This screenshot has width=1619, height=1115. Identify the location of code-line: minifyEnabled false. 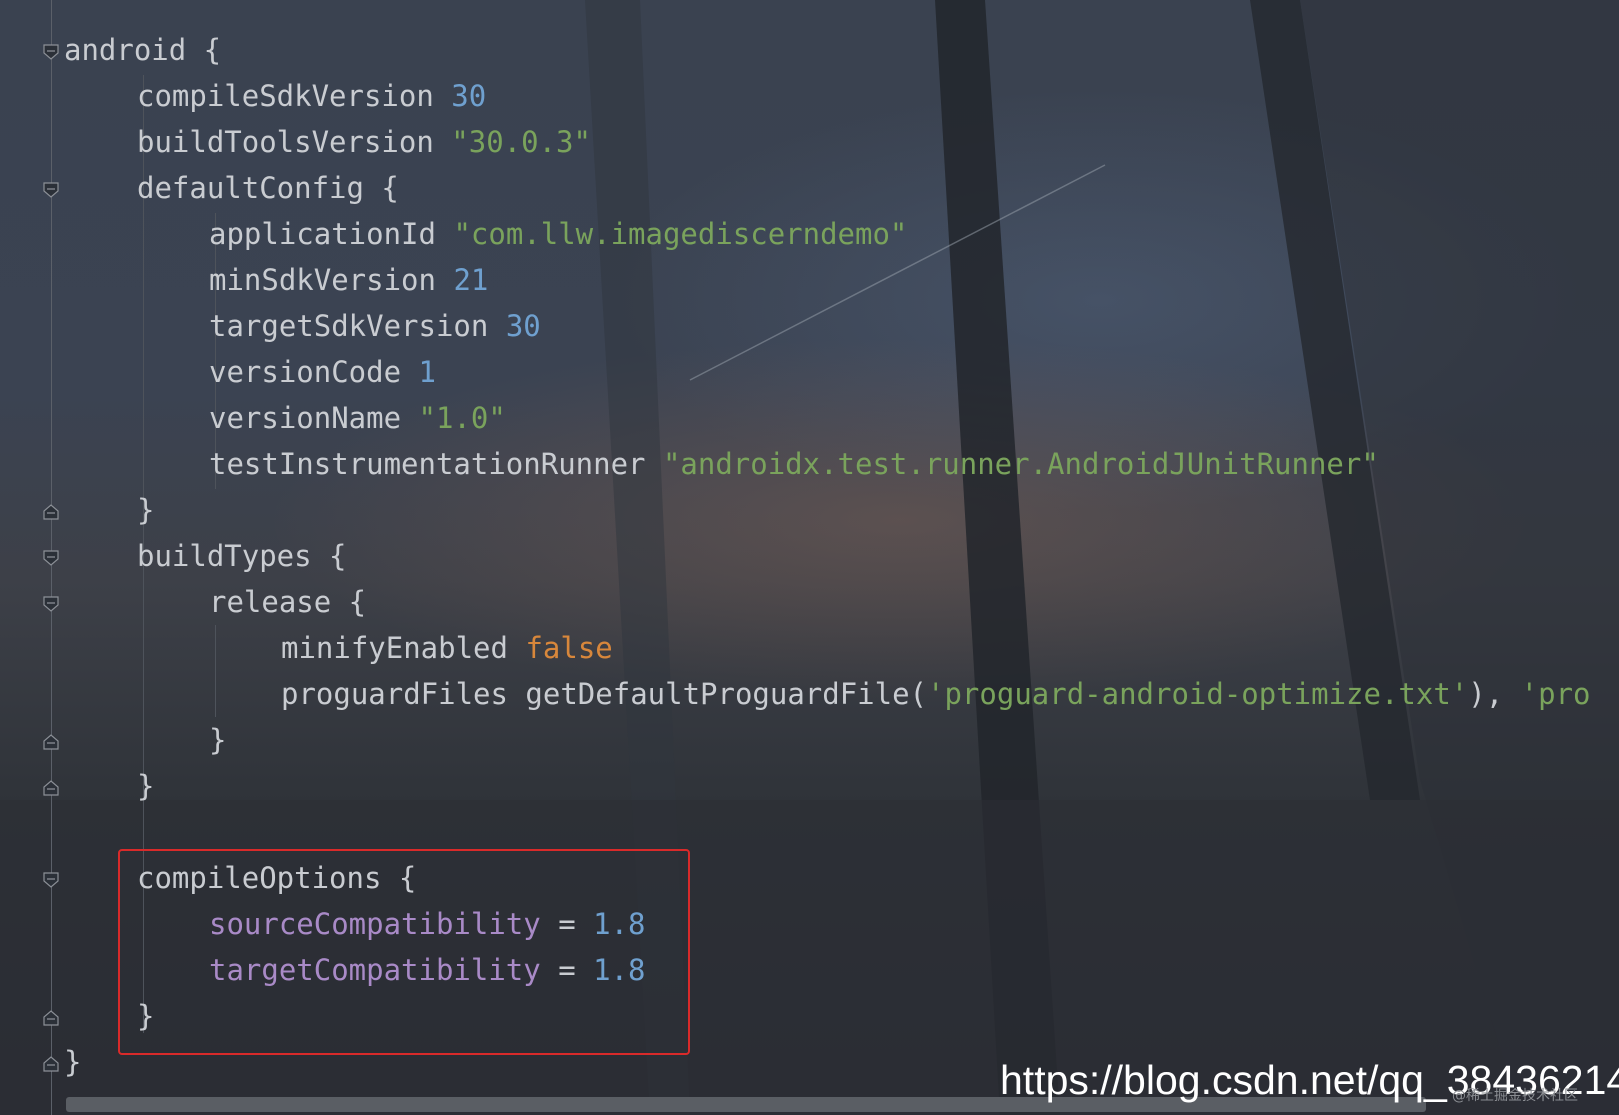
(447, 648).